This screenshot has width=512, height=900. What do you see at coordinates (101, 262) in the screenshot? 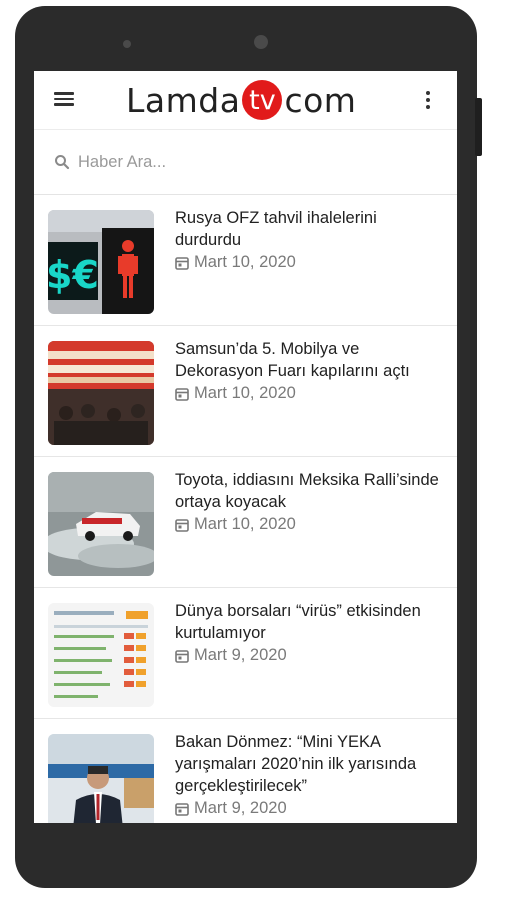
I see `article-thumbnail: $€` at bounding box center [101, 262].